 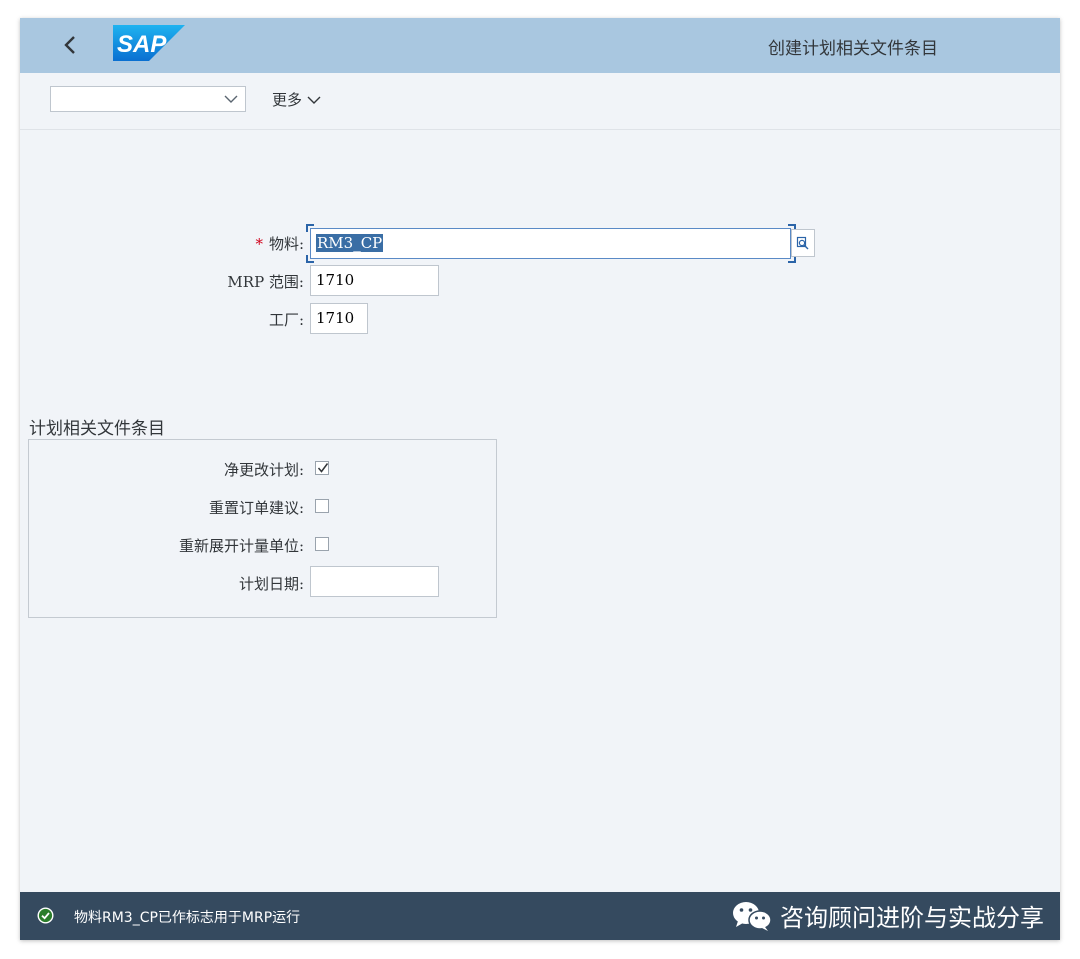 What do you see at coordinates (148, 99) in the screenshot?
I see `variant-select` at bounding box center [148, 99].